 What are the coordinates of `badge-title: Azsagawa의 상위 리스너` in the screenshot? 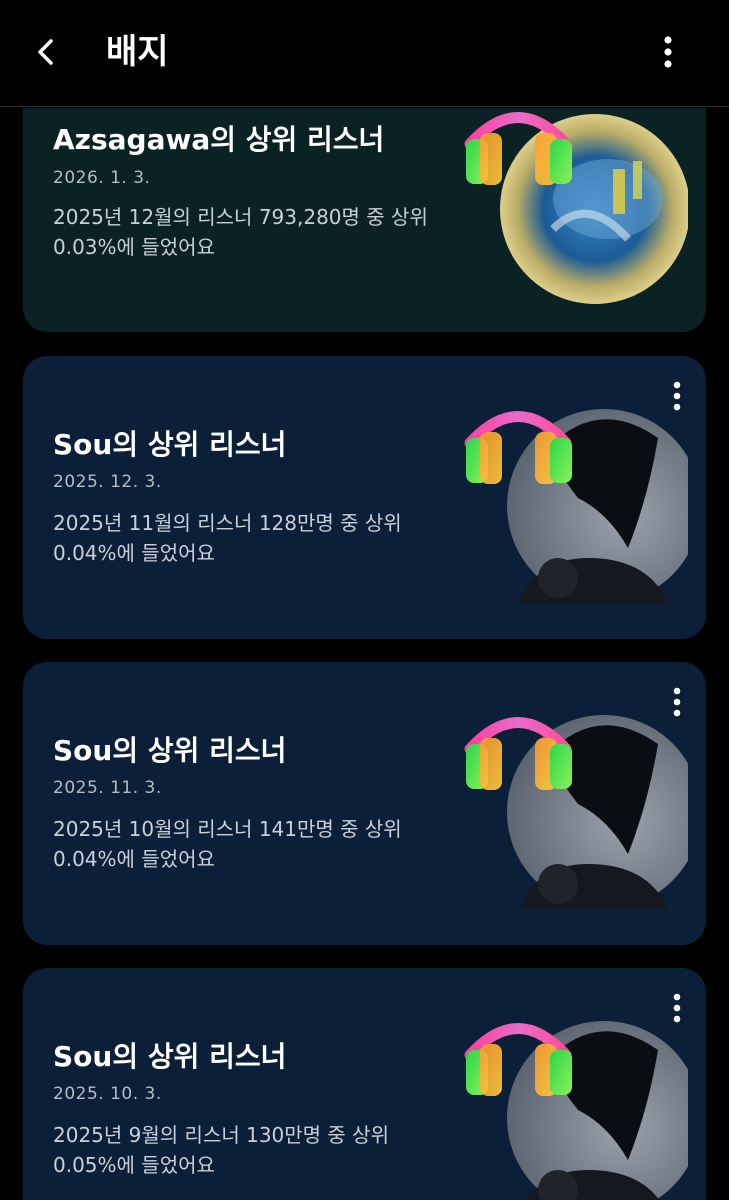 It's located at (219, 139).